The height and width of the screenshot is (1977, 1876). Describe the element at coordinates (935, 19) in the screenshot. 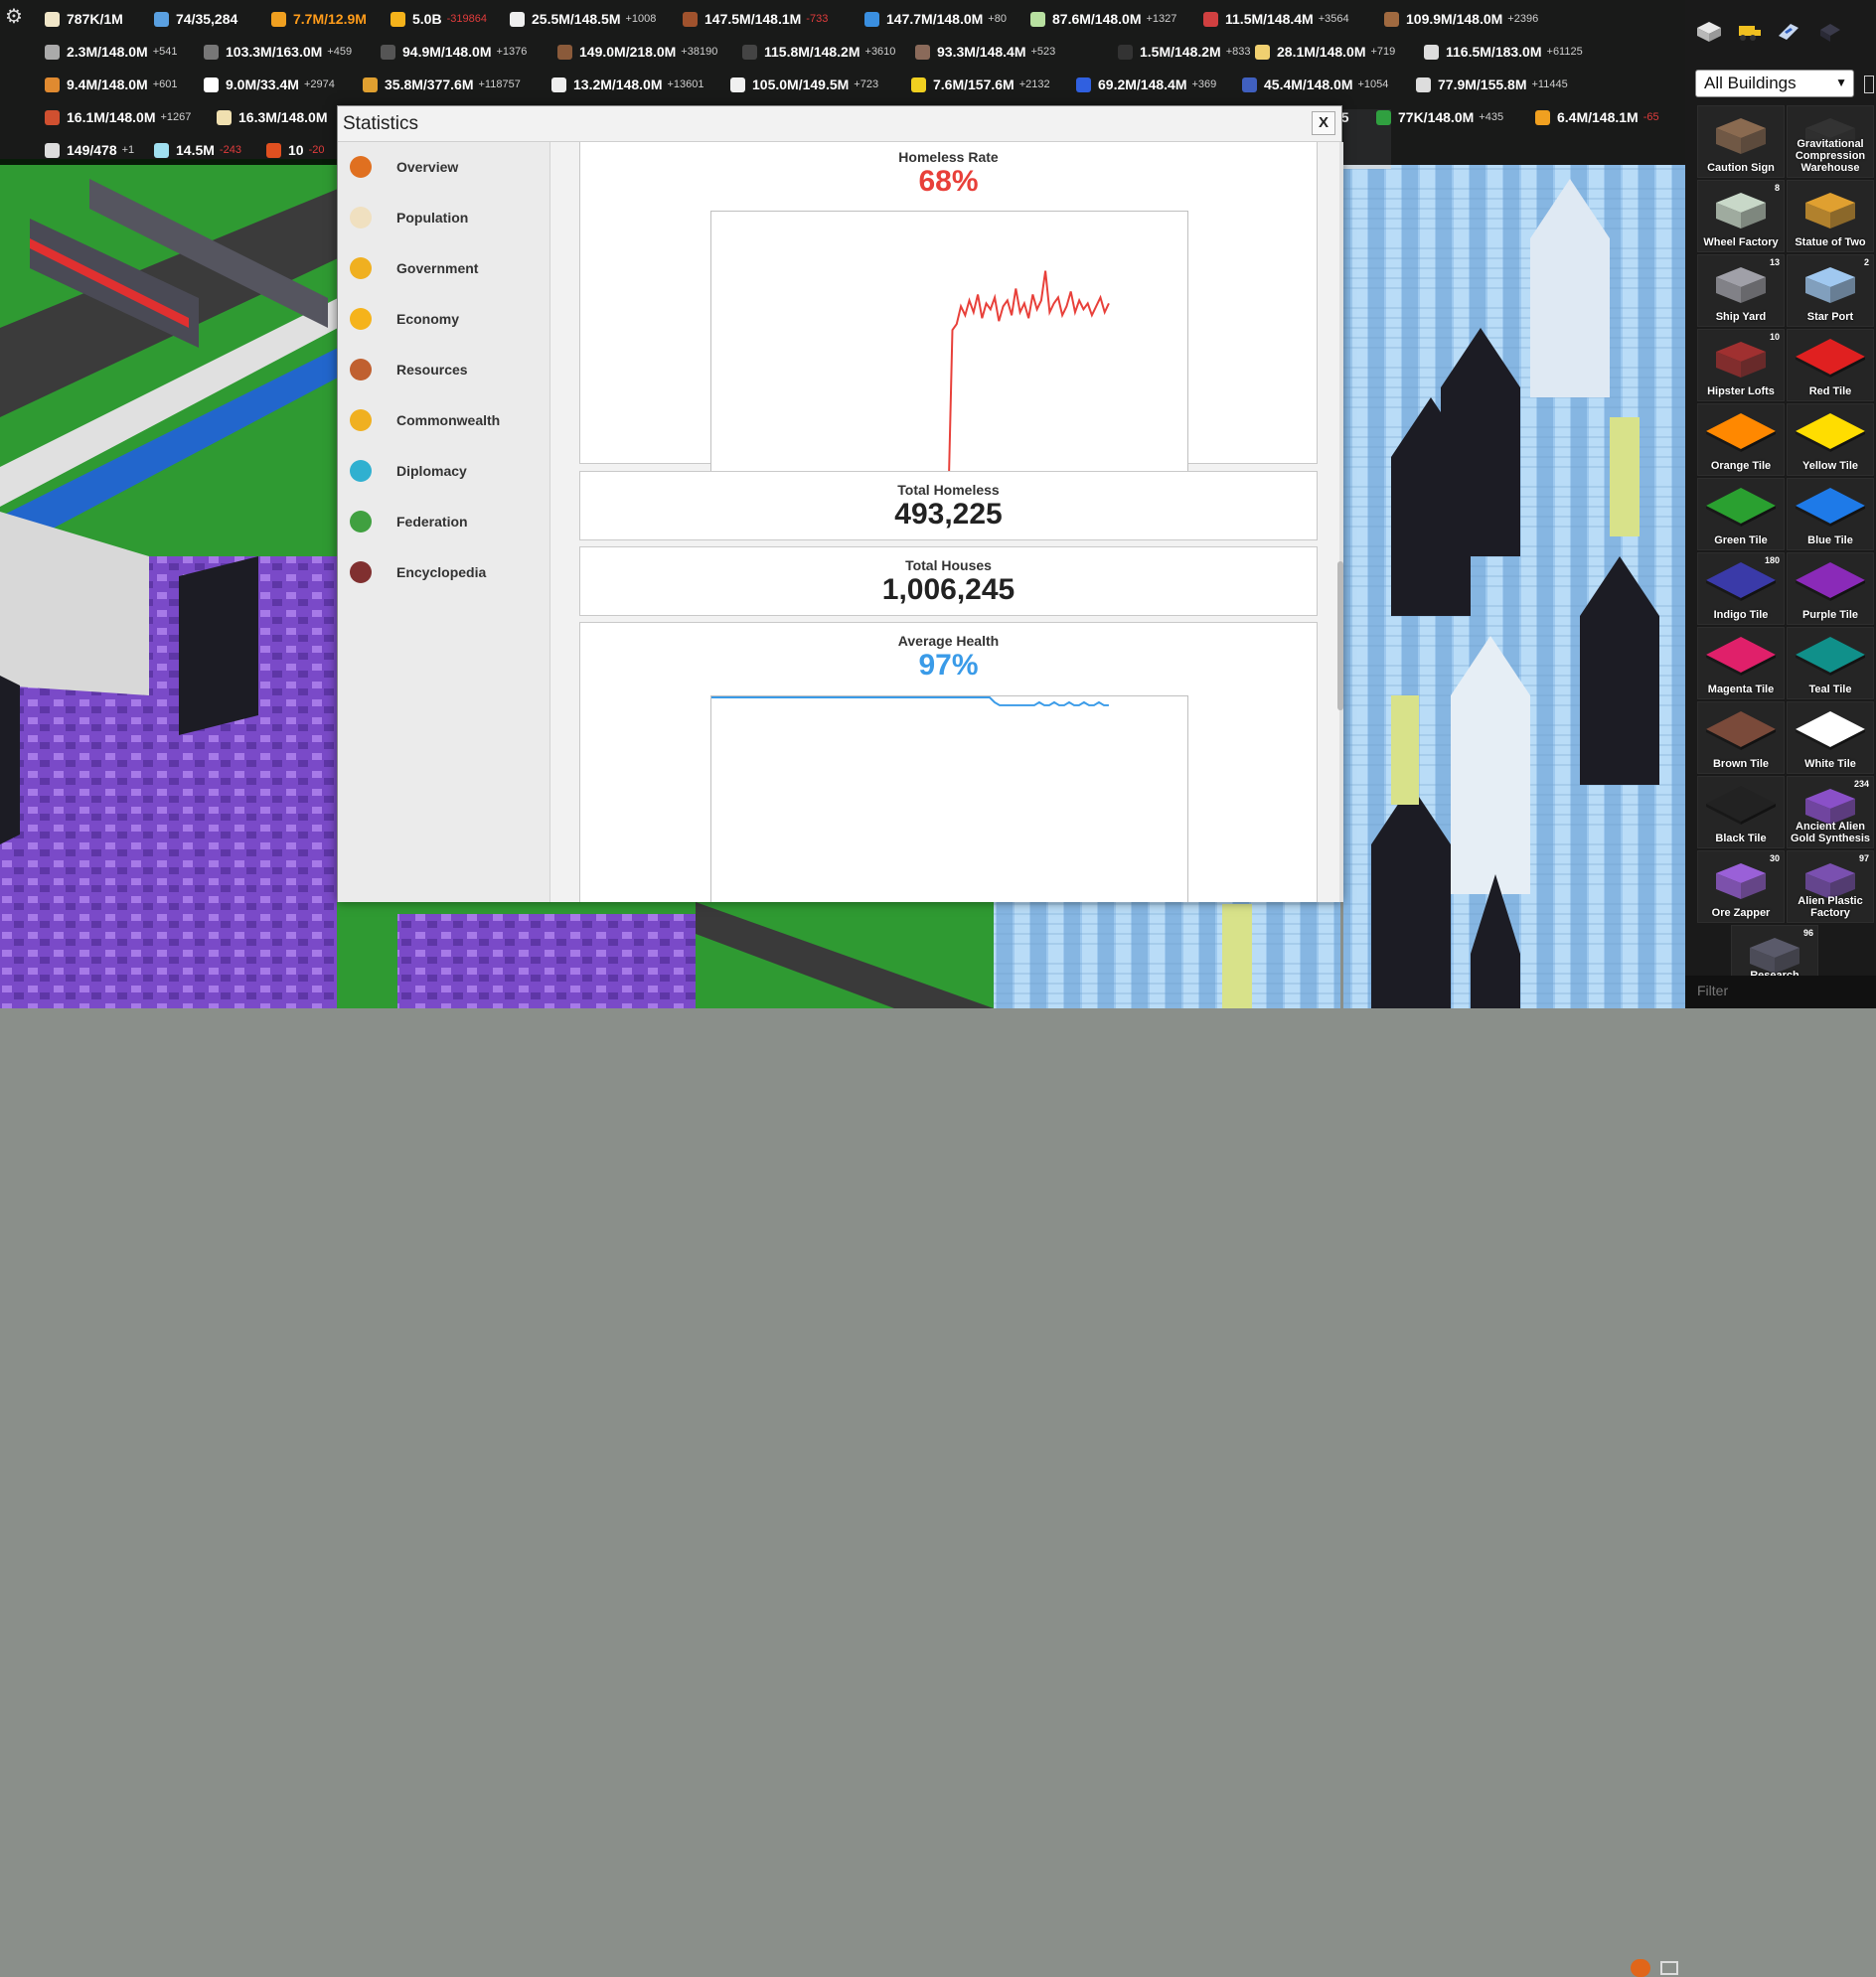

I see `resource-water-stat: 147.7M/148.0M +80` at that location.